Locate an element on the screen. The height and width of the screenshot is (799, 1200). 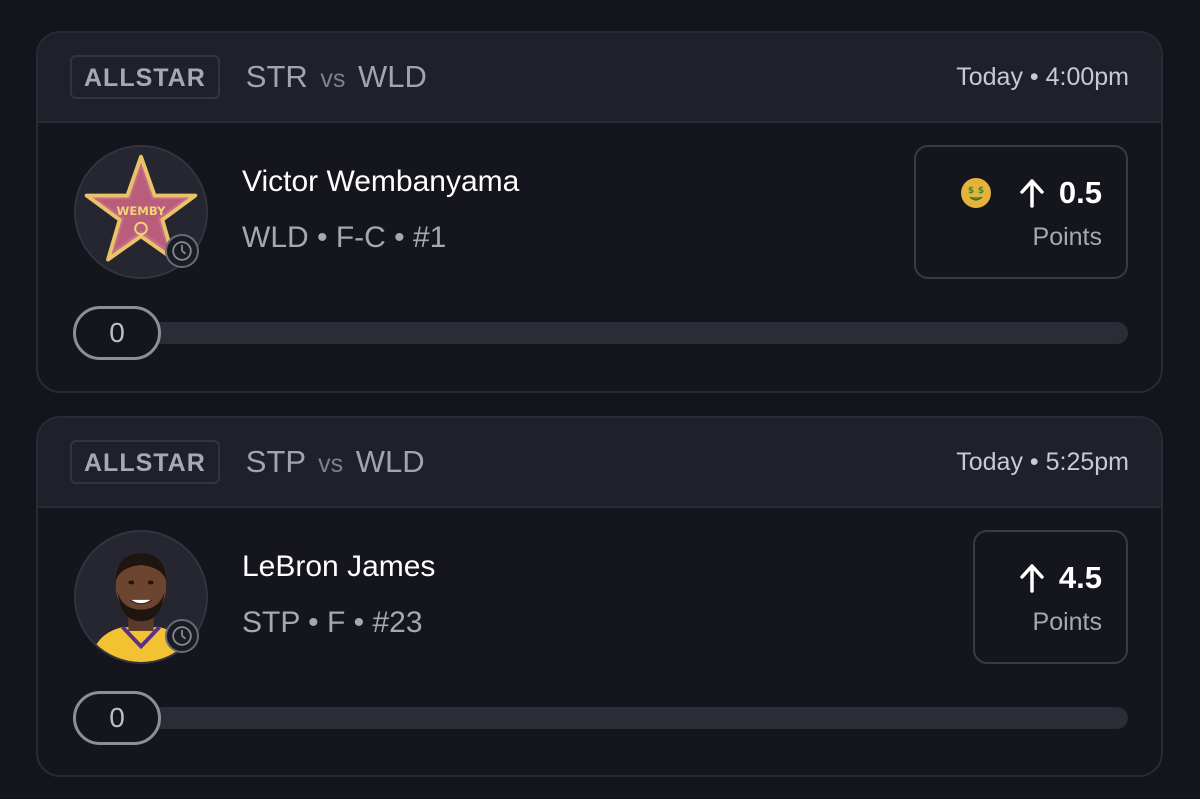
home-team: STP is located at coordinates (275, 461).